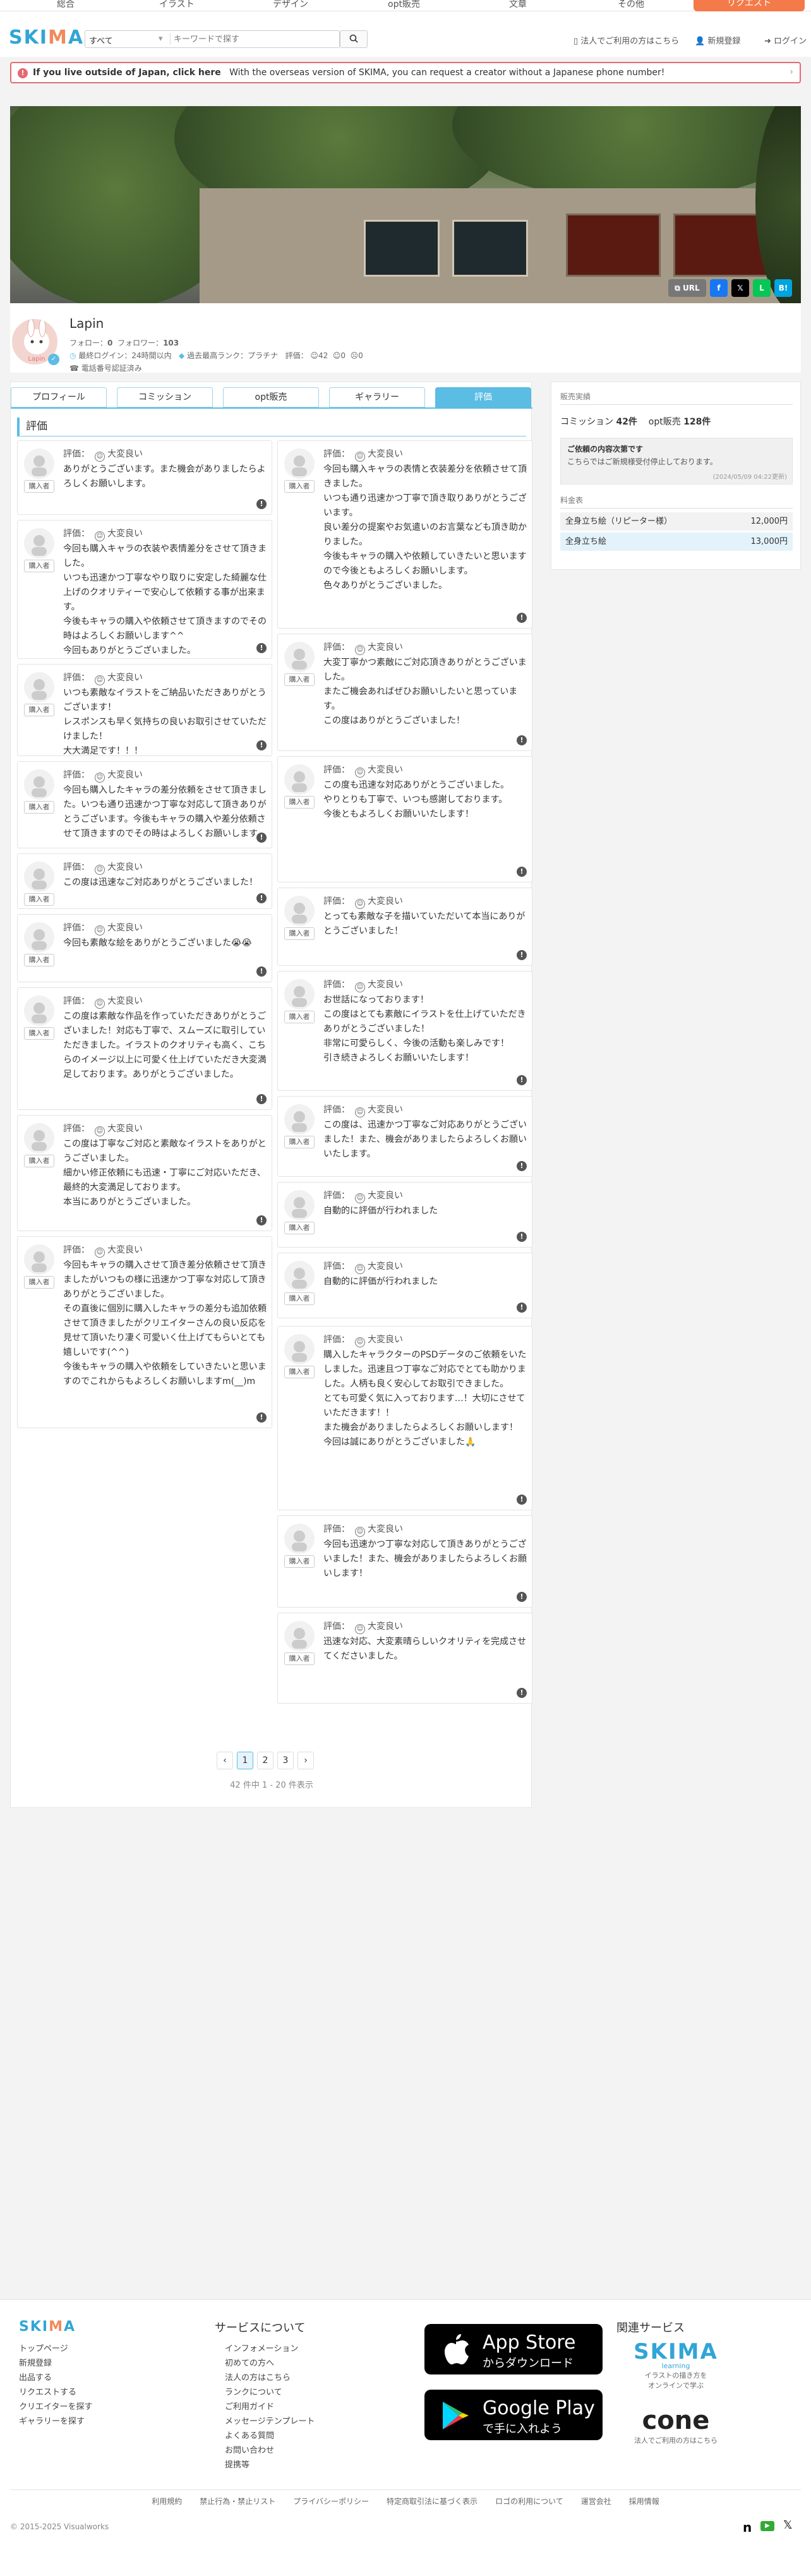 The width and height of the screenshot is (811, 2576). I want to click on app-store-badge: App Store からダウンロード, so click(513, 2349).